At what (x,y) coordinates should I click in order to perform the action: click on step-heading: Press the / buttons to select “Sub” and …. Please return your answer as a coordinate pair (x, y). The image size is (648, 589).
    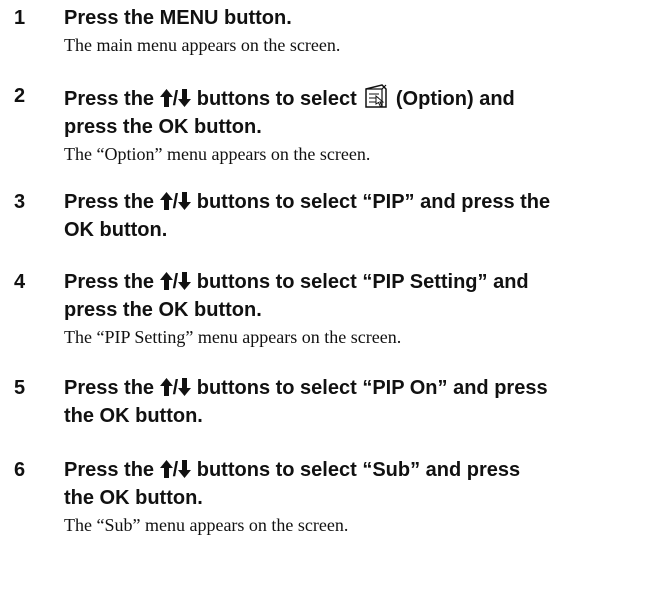
    Looking at the image, I should click on (354, 470).